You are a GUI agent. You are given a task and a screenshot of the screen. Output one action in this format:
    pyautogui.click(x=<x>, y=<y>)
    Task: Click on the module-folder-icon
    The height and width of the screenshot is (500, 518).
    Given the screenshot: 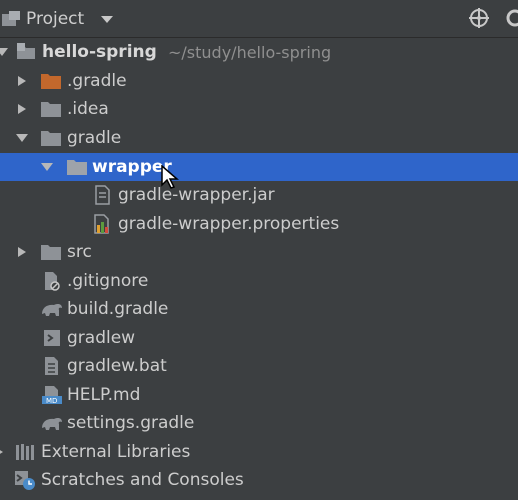 What is the action you would take?
    pyautogui.click(x=26, y=52)
    